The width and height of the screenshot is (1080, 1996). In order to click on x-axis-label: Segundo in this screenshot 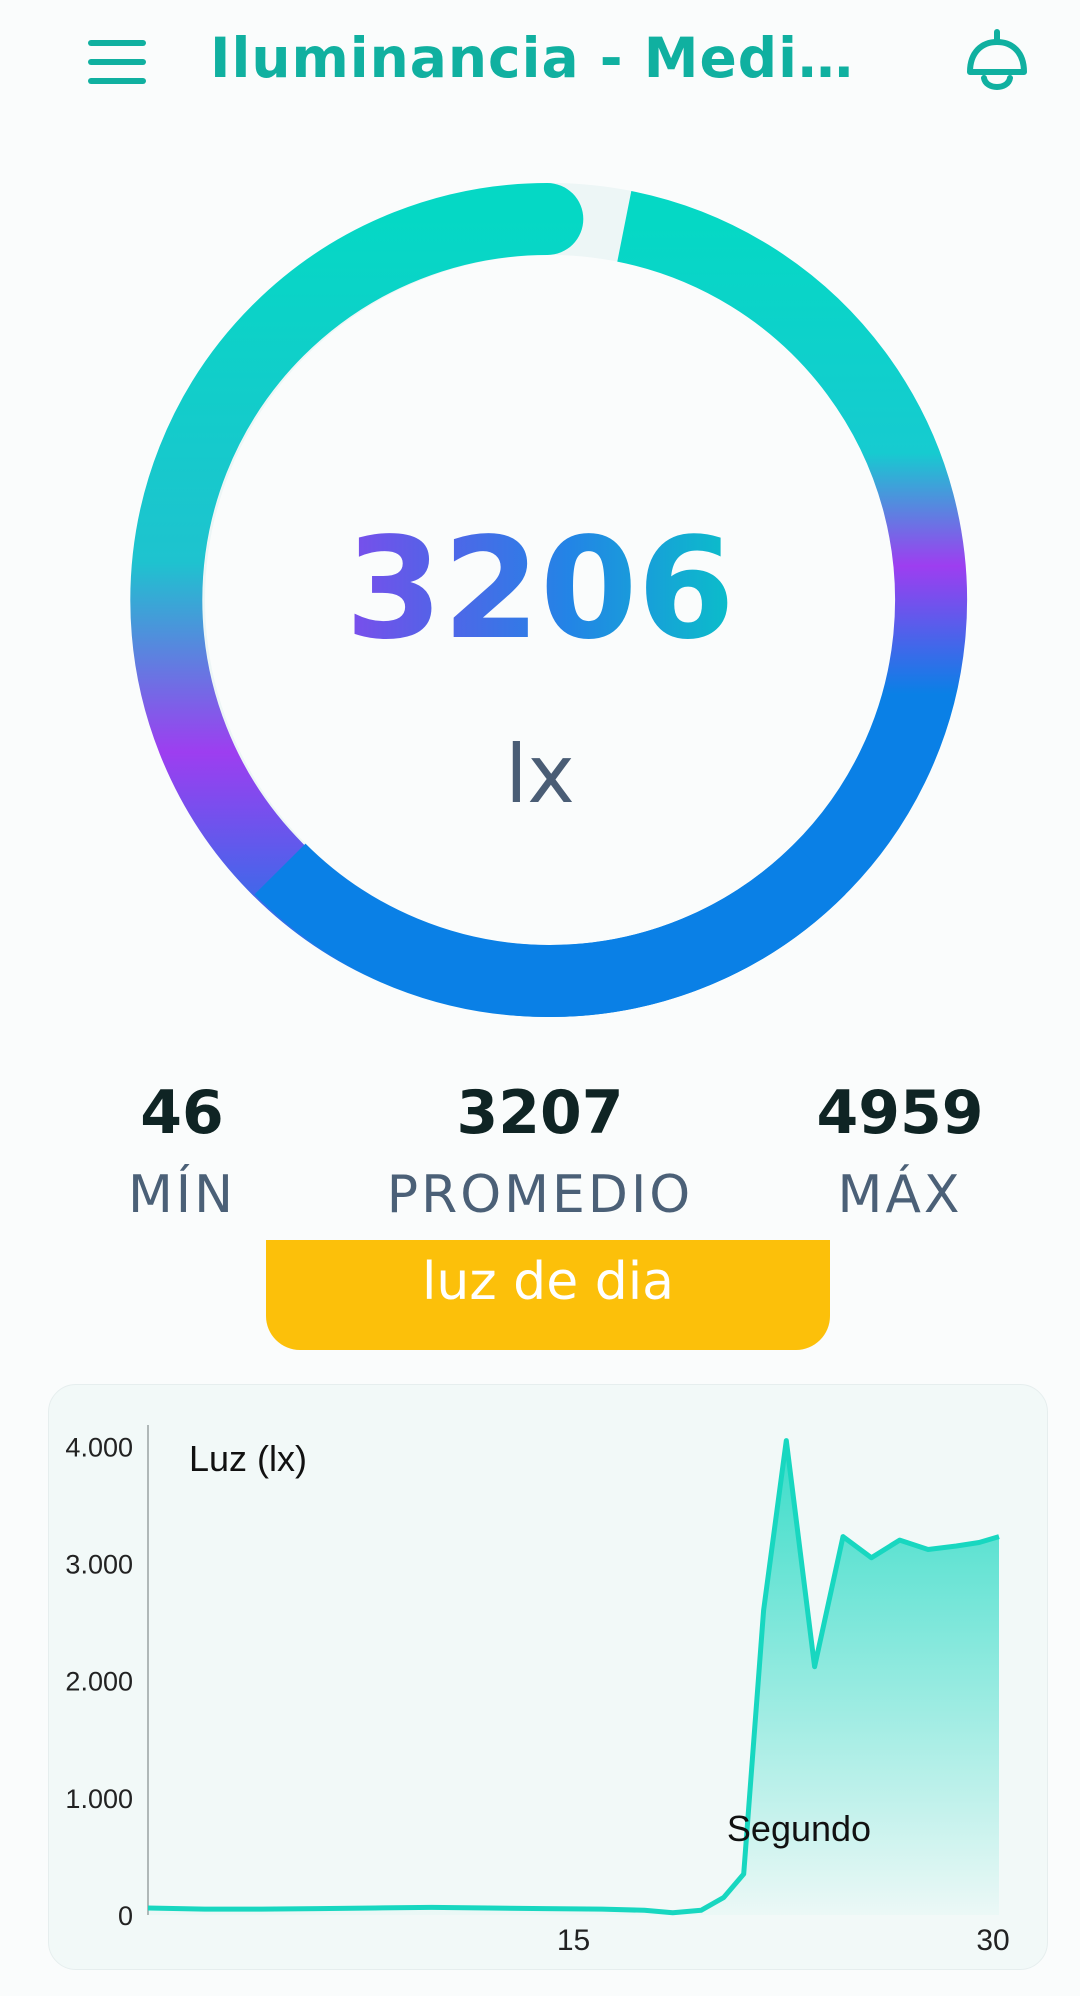, I will do `click(799, 1828)`.